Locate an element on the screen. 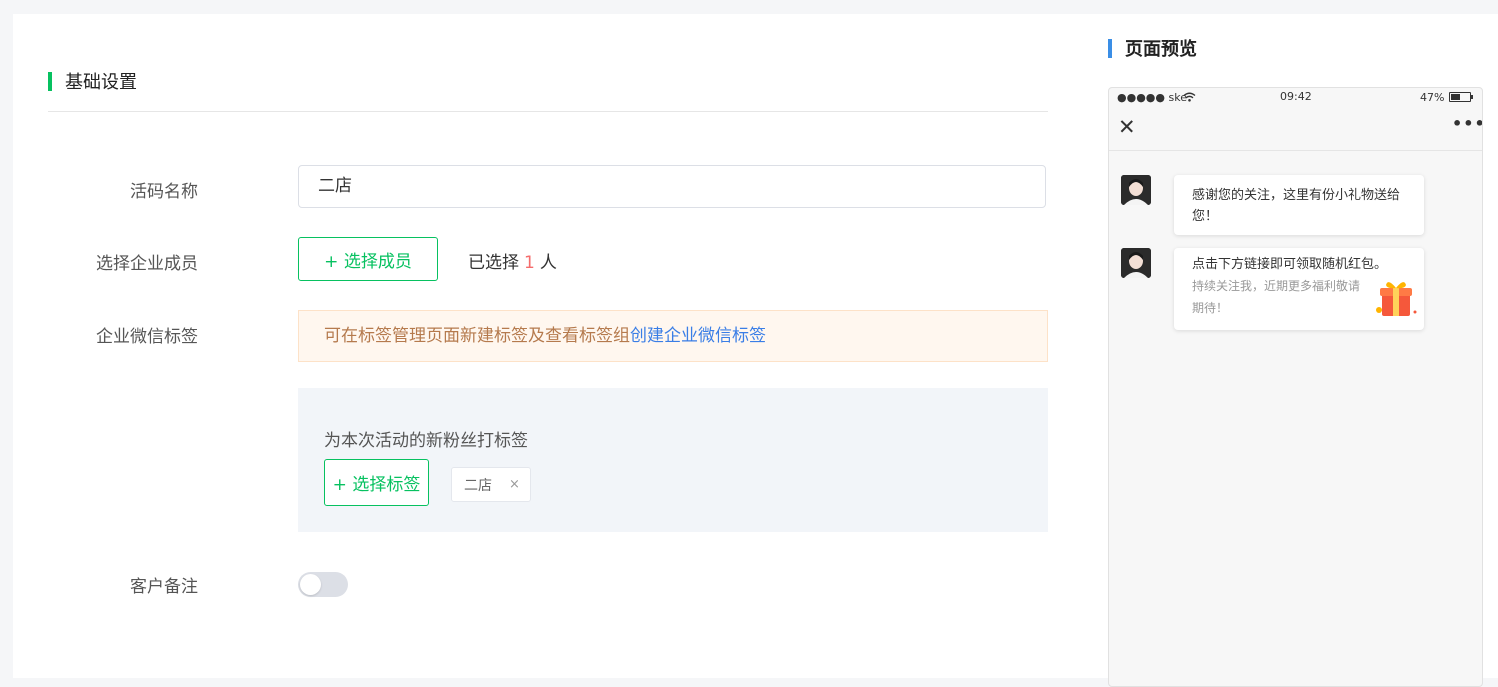 This screenshot has height=687, width=1498. toggle-knob is located at coordinates (310, 584).